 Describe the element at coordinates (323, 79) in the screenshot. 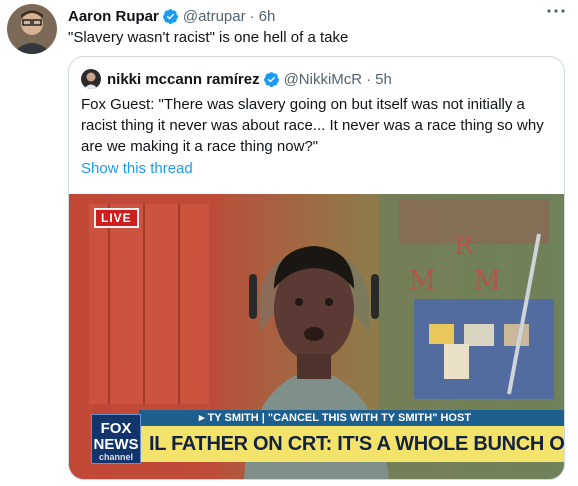

I see `quoted-author-handle: @NikkiMcR` at that location.